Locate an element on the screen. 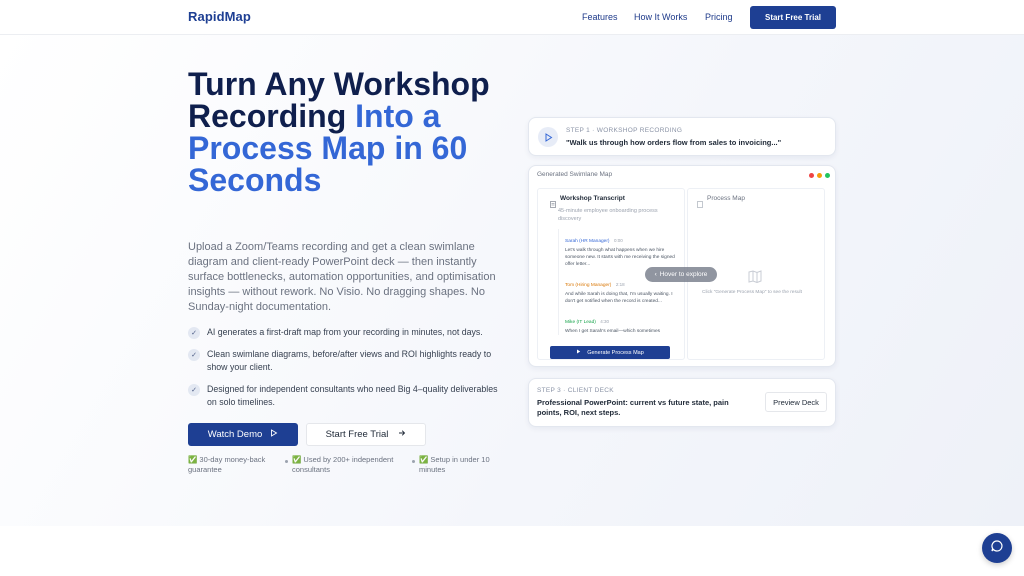 Image resolution: width=1024 pixels, height=576 pixels. window-close-dot is located at coordinates (811, 175).